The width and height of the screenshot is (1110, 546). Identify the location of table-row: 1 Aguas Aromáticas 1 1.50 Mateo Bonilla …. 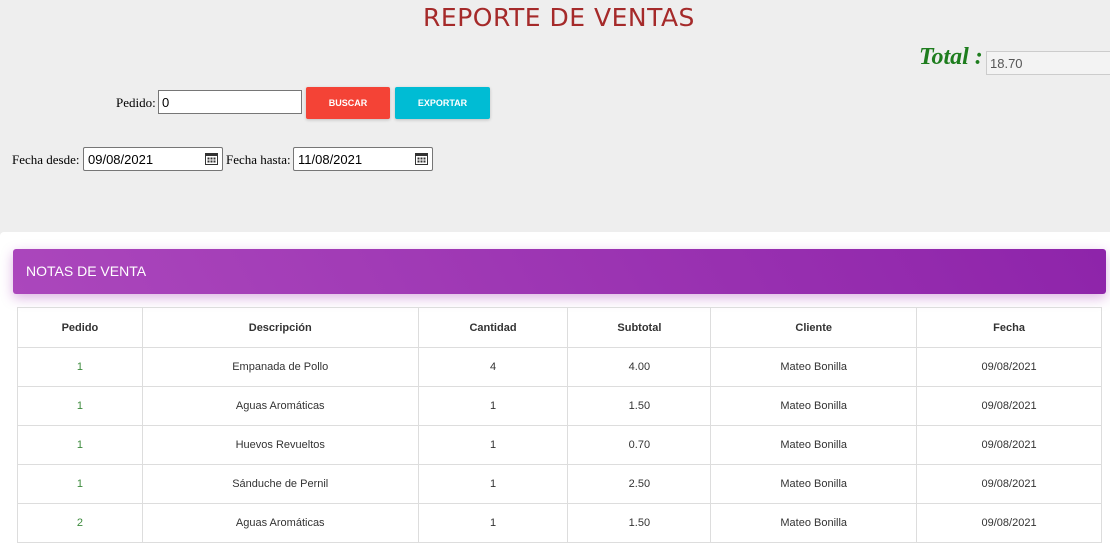
(559, 406).